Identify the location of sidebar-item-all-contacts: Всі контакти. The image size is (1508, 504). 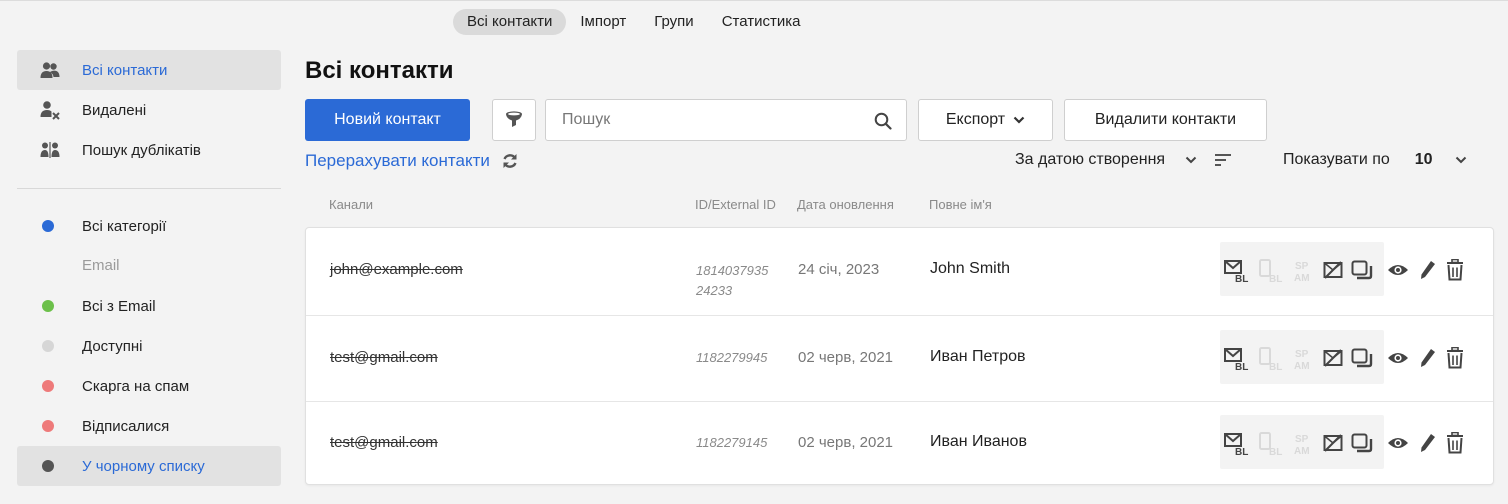
(149, 70).